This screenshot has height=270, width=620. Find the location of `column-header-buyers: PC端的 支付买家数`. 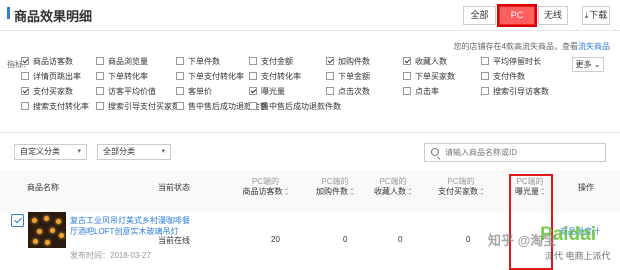

column-header-buyers: PC端的 支付买家数 is located at coordinates (461, 187).